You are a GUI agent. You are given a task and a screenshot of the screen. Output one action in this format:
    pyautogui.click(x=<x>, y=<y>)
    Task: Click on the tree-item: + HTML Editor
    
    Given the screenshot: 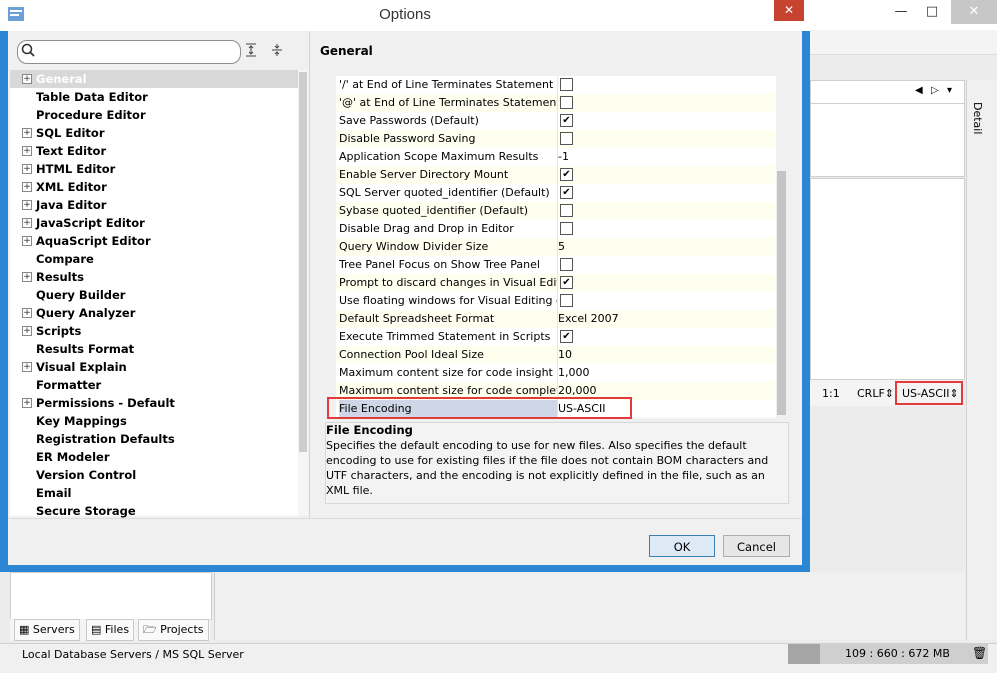 What is the action you would take?
    pyautogui.click(x=154, y=169)
    